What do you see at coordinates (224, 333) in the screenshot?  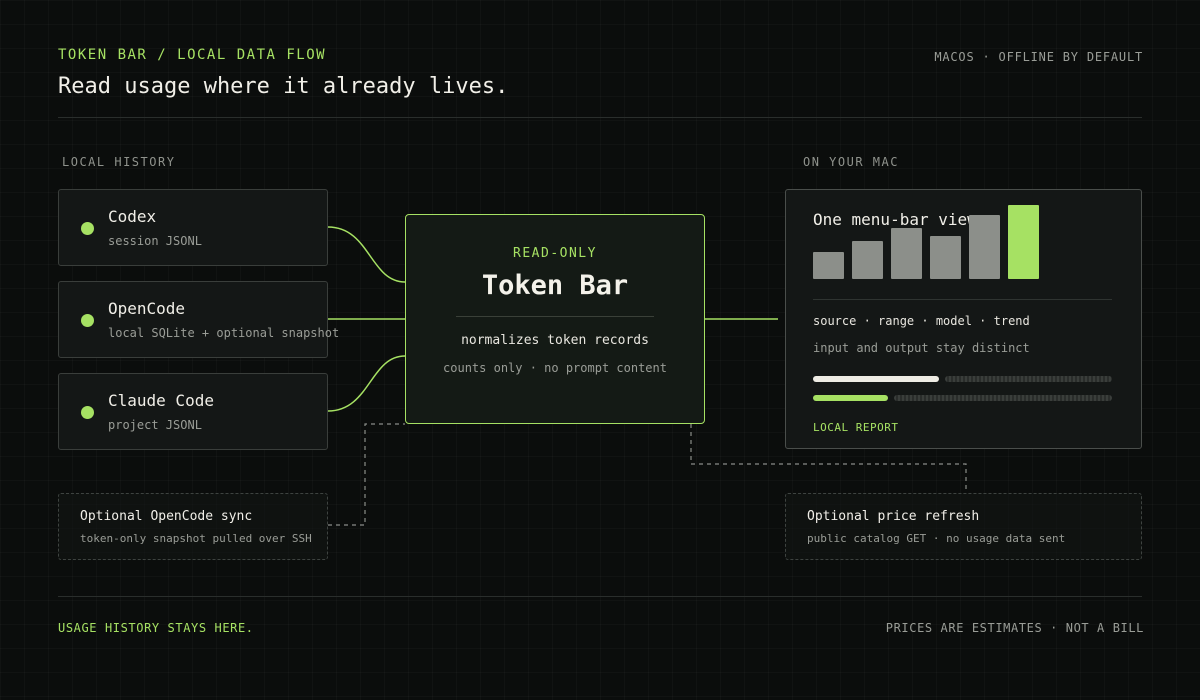 I see `source-detail: local SQLite + optional snapshot` at bounding box center [224, 333].